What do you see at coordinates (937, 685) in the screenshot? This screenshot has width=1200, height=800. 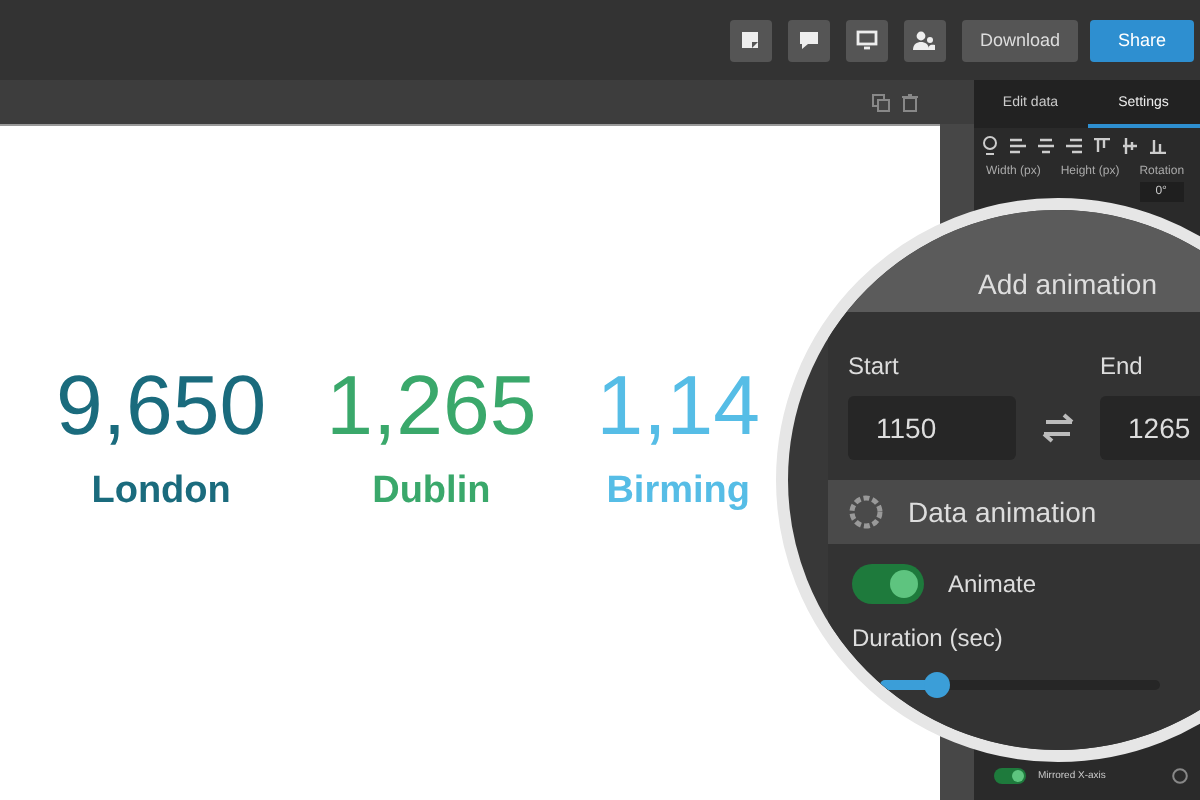 I see `slider-thumb` at bounding box center [937, 685].